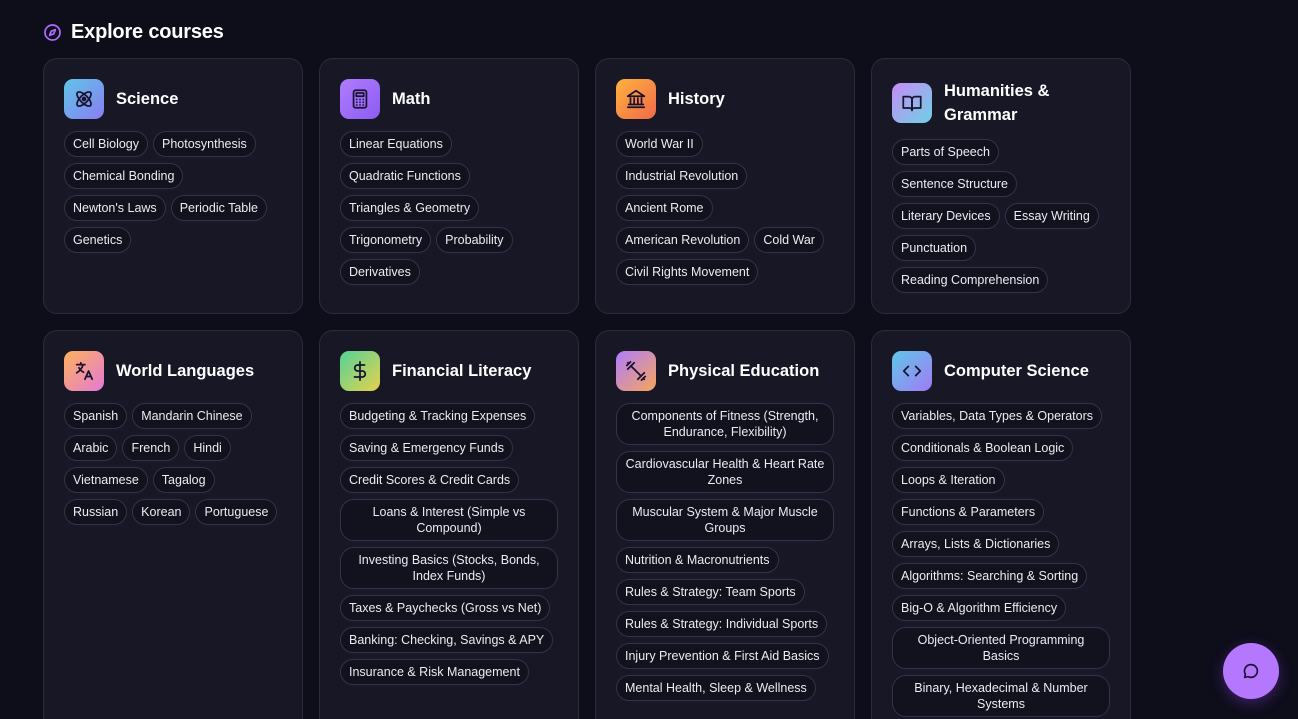 Image resolution: width=1298 pixels, height=719 pixels. Describe the element at coordinates (664, 208) in the screenshot. I see `topic-chip-ancient-rome: Ancient Rome` at that location.